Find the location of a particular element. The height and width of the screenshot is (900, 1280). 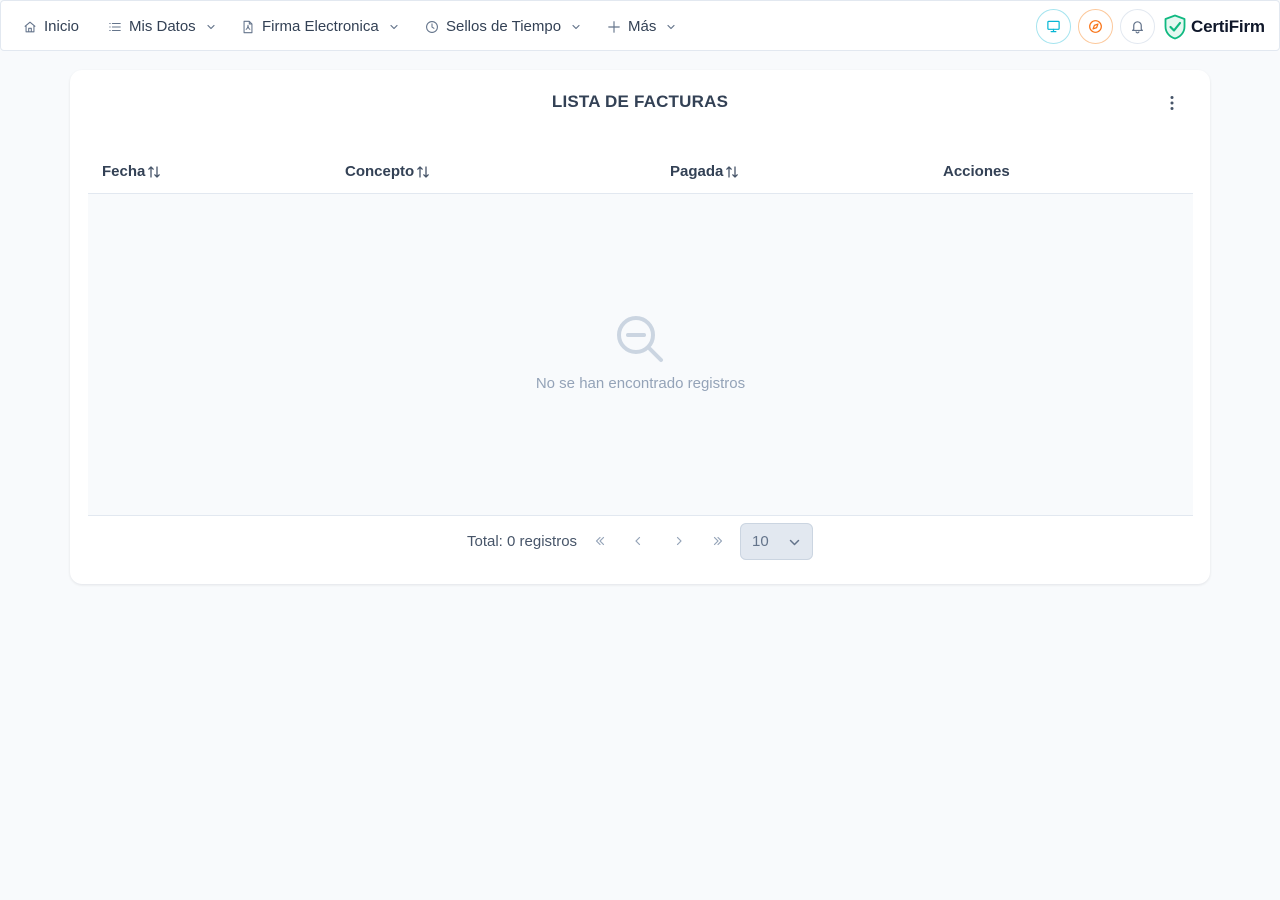

prev-page-button is located at coordinates (638, 541).